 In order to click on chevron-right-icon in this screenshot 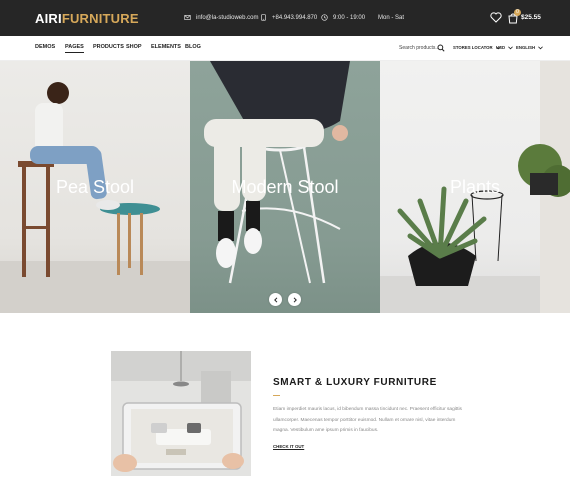, I will do `click(295, 299)`.